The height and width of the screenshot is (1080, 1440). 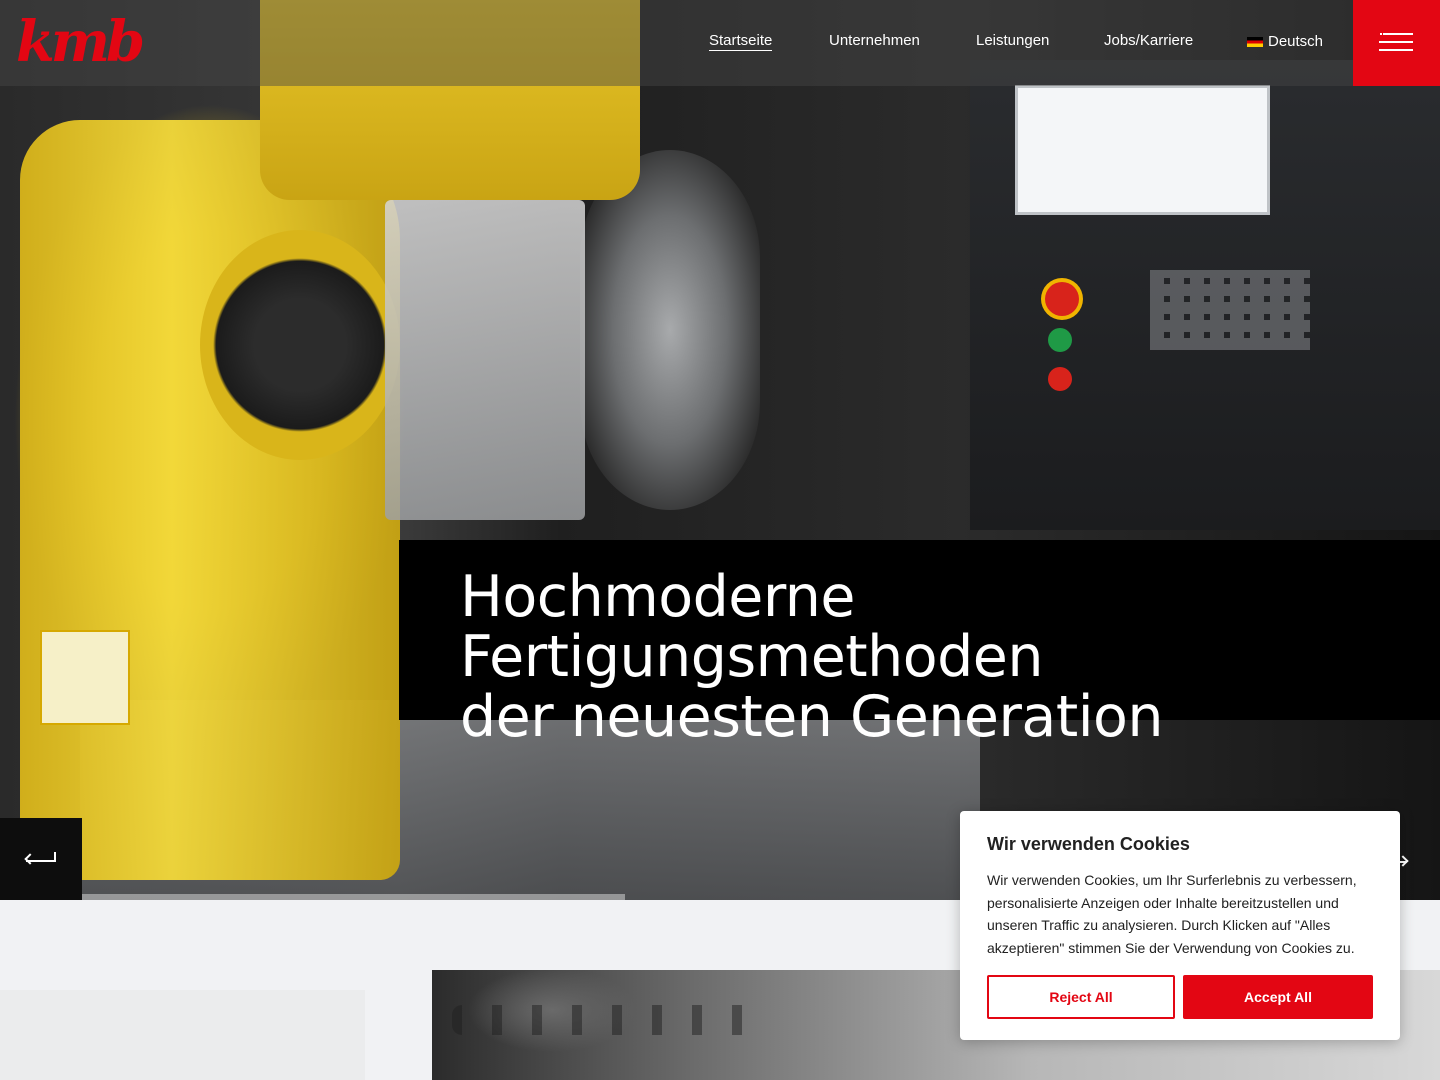 What do you see at coordinates (1060, 340) in the screenshot?
I see `green-button-image` at bounding box center [1060, 340].